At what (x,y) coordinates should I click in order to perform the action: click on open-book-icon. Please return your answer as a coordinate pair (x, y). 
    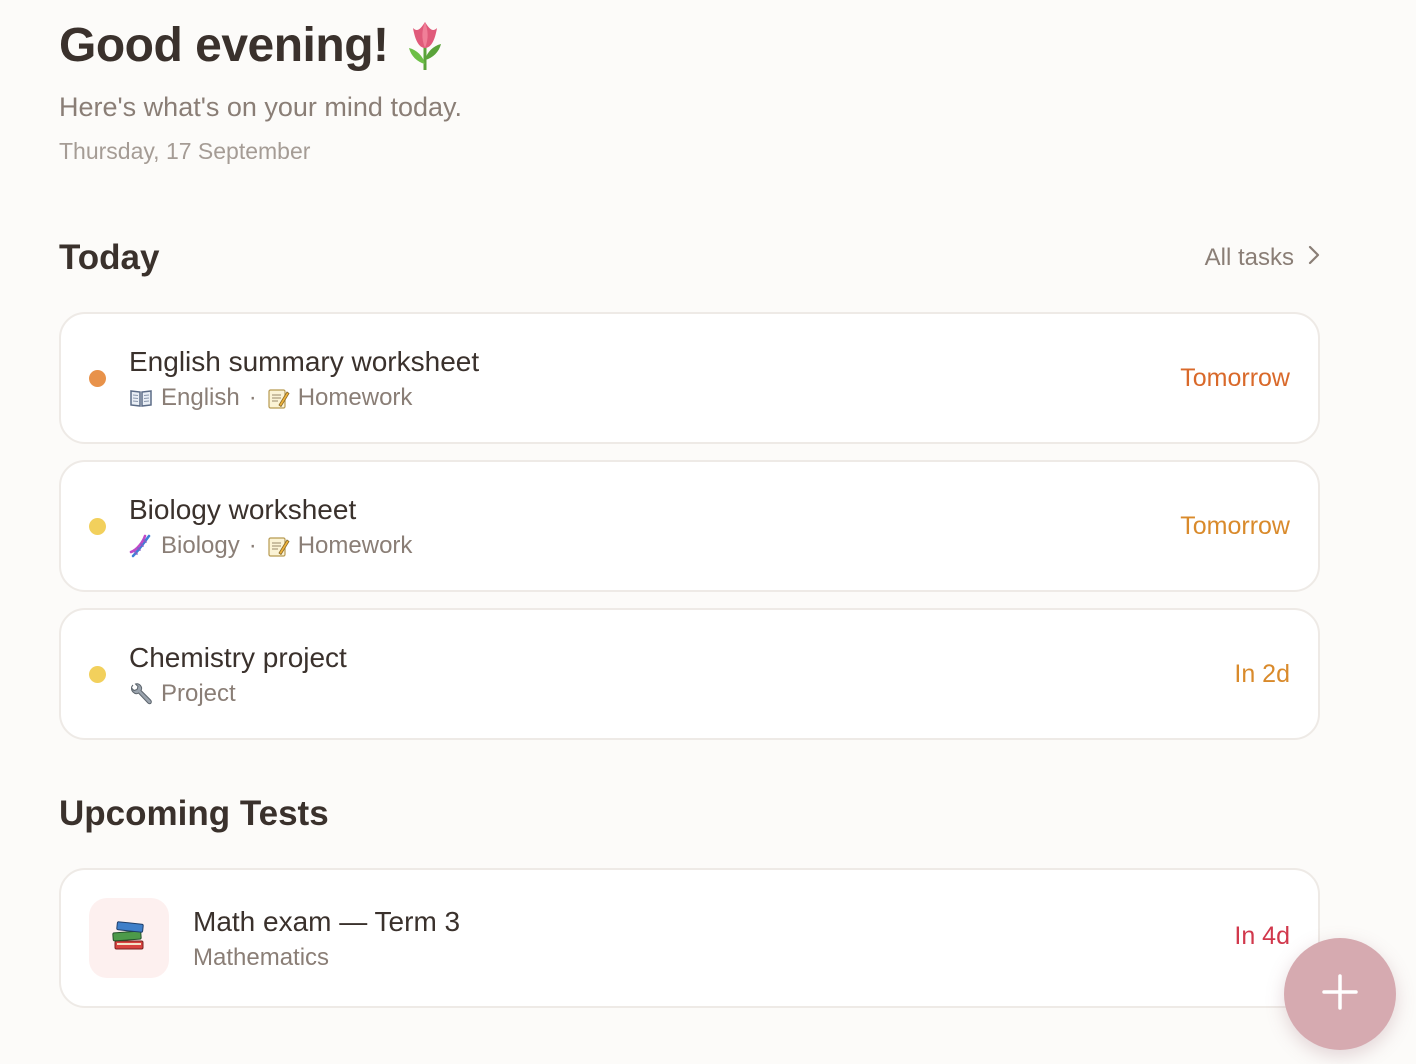
    Looking at the image, I should click on (141, 398).